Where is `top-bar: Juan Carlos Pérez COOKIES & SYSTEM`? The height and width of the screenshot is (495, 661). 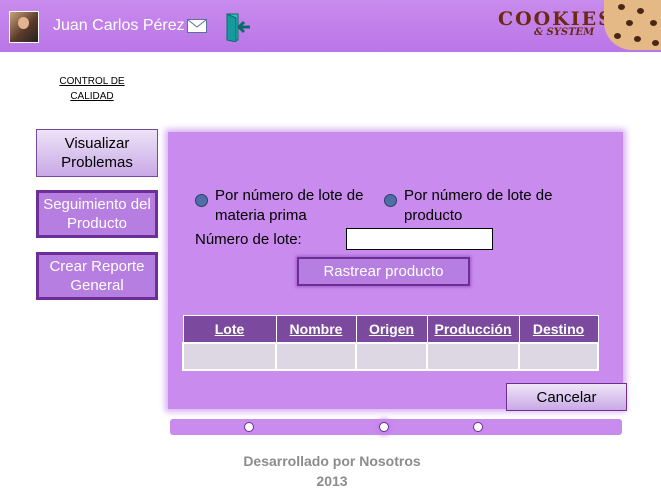
top-bar: Juan Carlos Pérez COOKIES & SYSTEM is located at coordinates (330, 26).